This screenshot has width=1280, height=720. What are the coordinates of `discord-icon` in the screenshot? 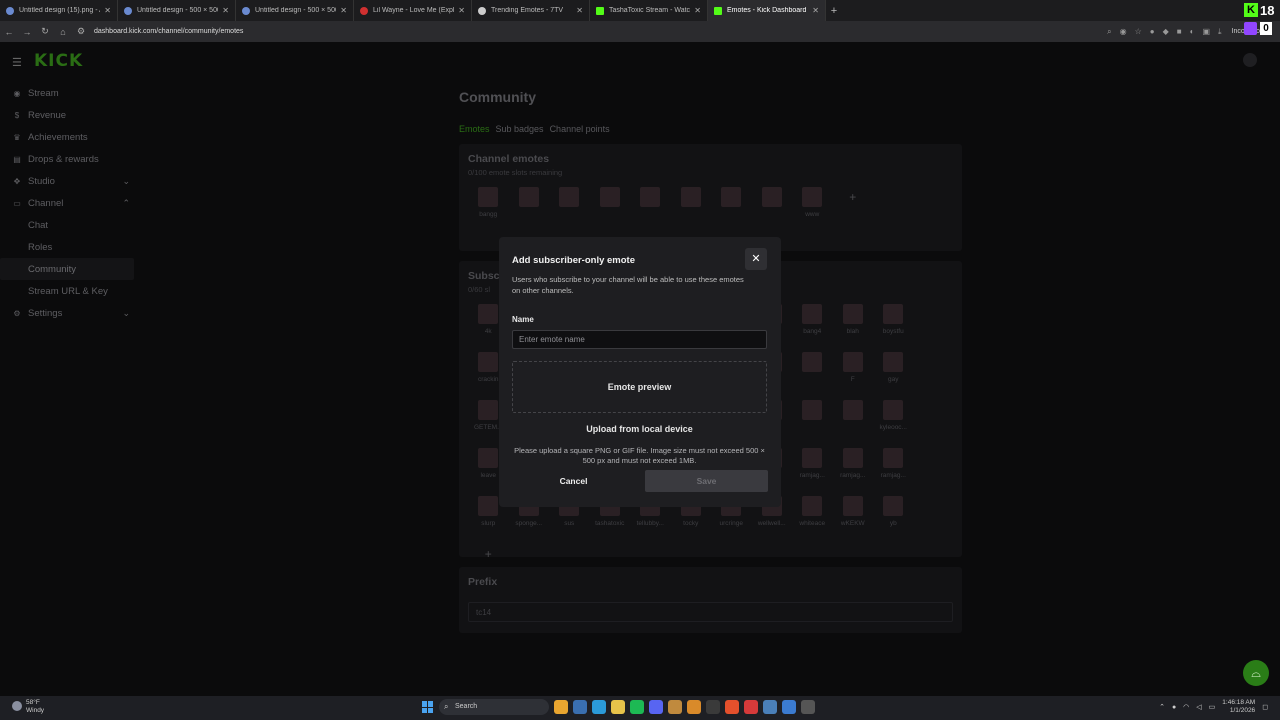 It's located at (656, 707).